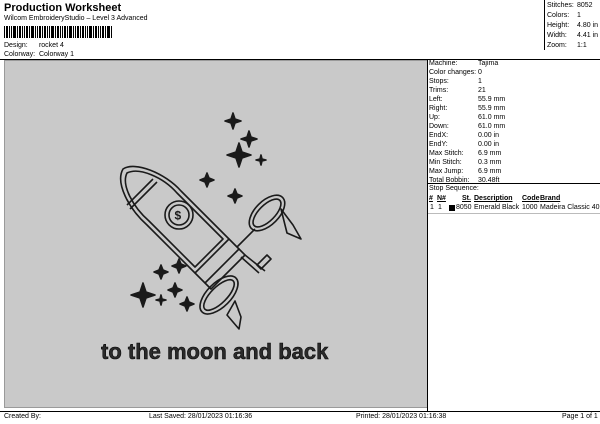 Image resolution: width=600 pixels, height=424 pixels. I want to click on col-header-brand: Brand, so click(550, 198).